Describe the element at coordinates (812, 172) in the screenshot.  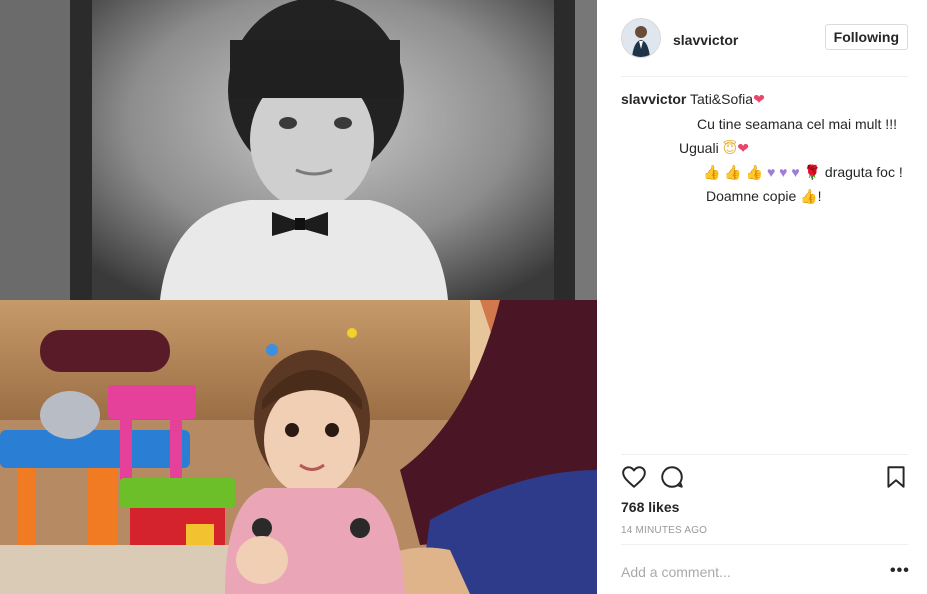
I see `rose-emoji-icon: 🌹` at that location.